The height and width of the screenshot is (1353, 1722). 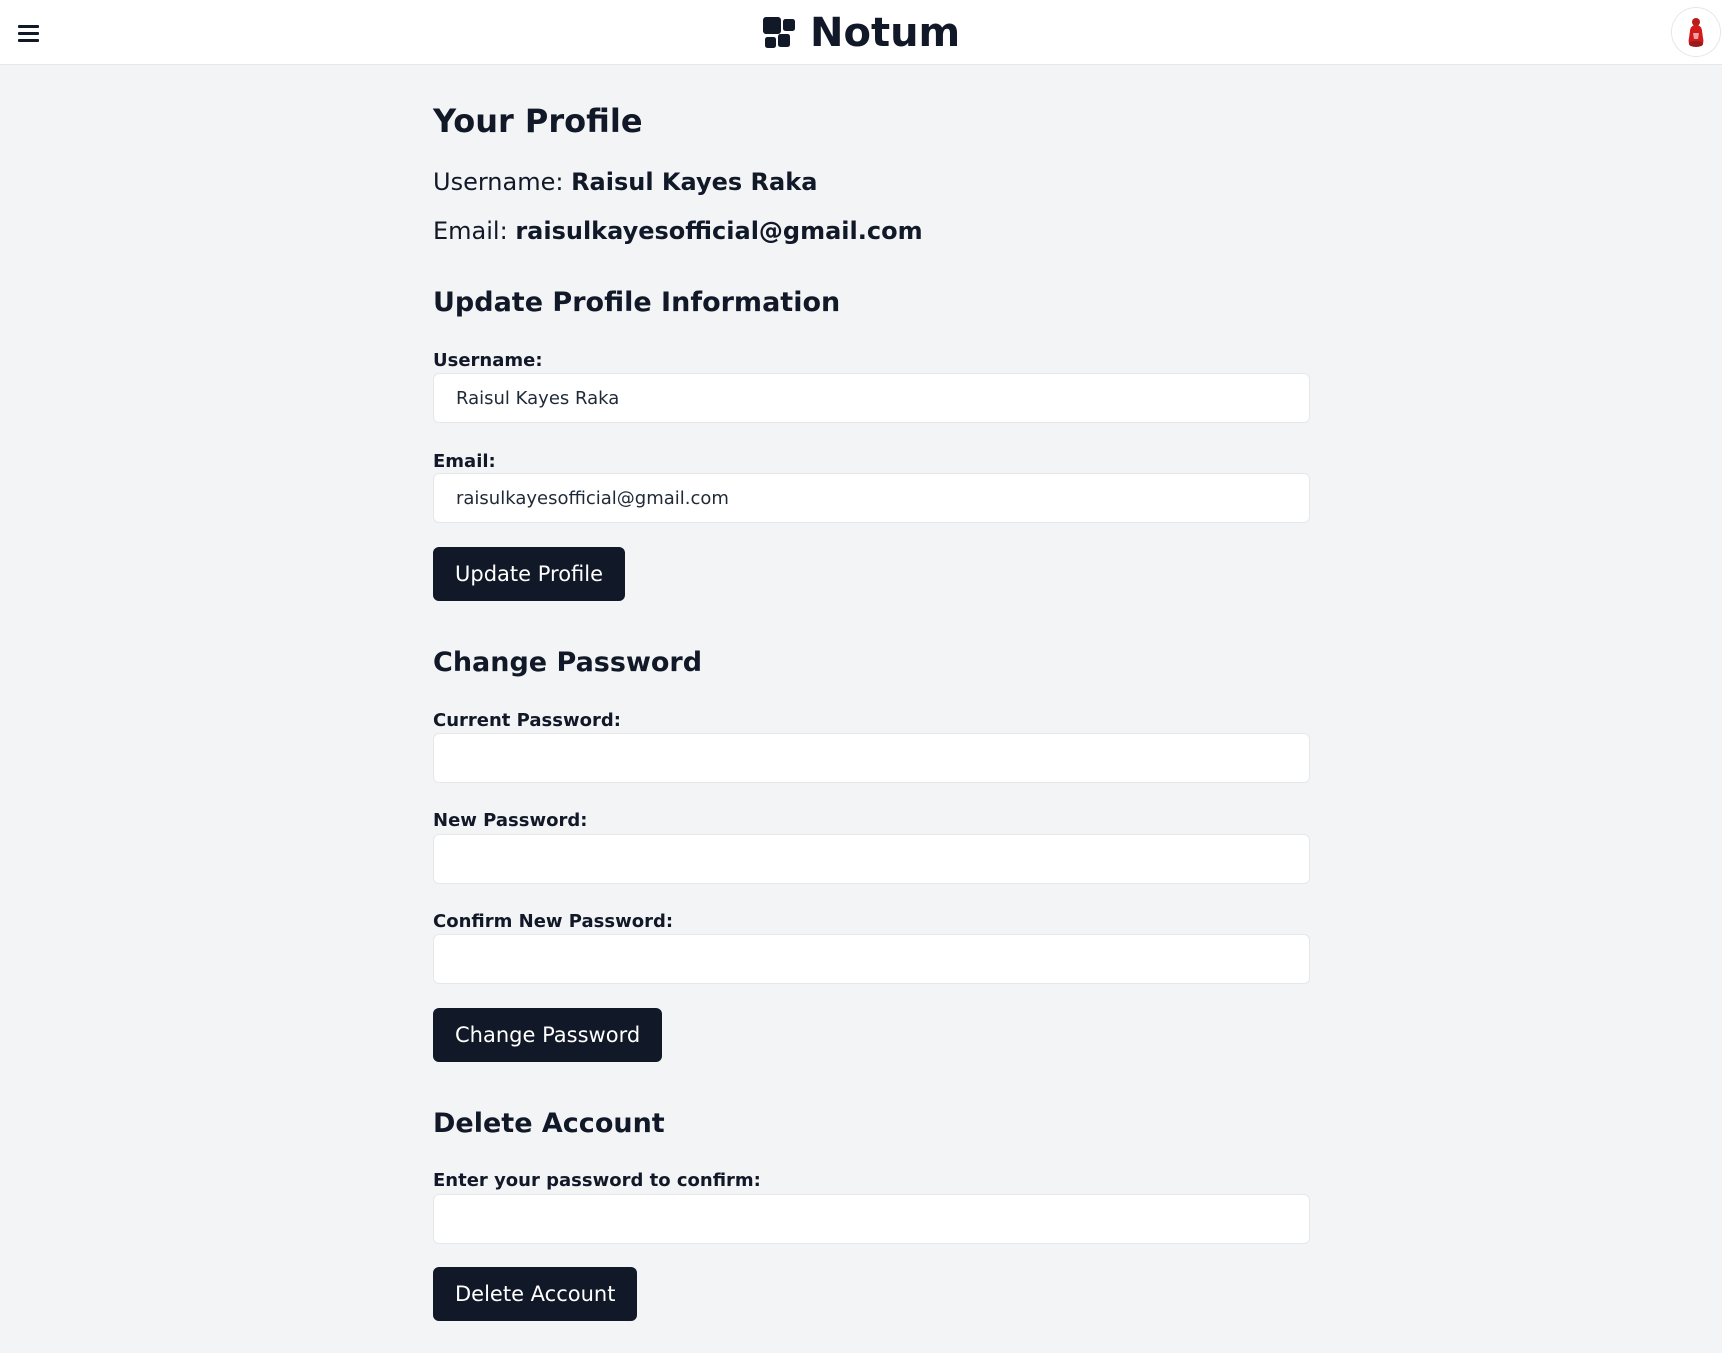 I want to click on new-password-field, so click(x=871, y=859).